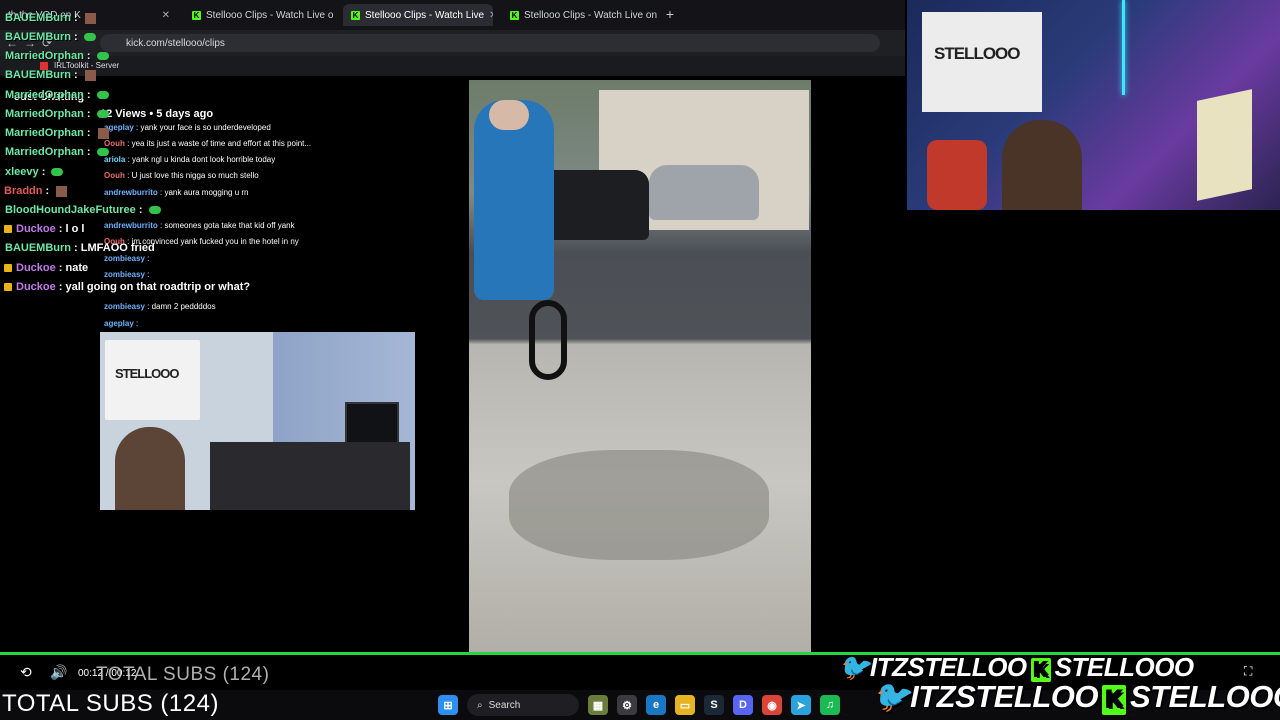  What do you see at coordinates (36, 229) in the screenshot?
I see `chat-username: Duckoe` at bounding box center [36, 229].